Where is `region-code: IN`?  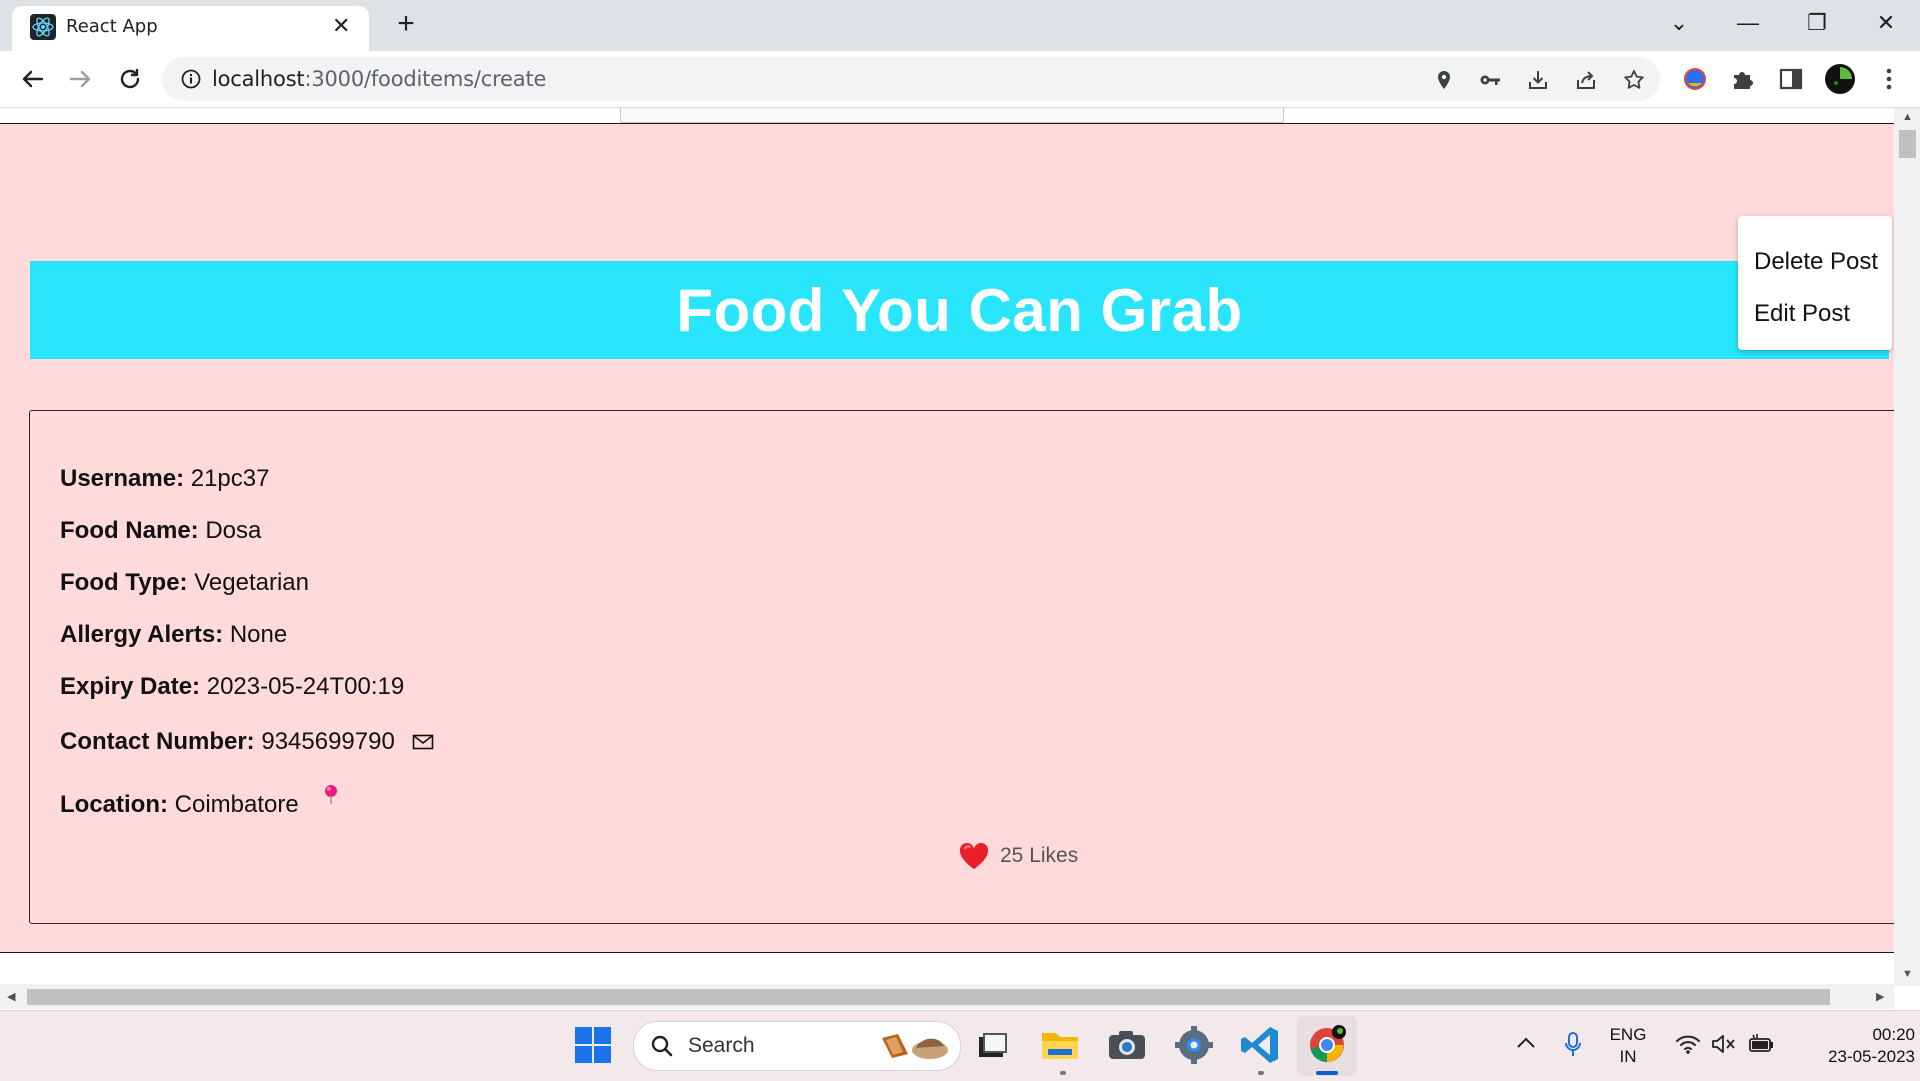 region-code: IN is located at coordinates (1628, 1056).